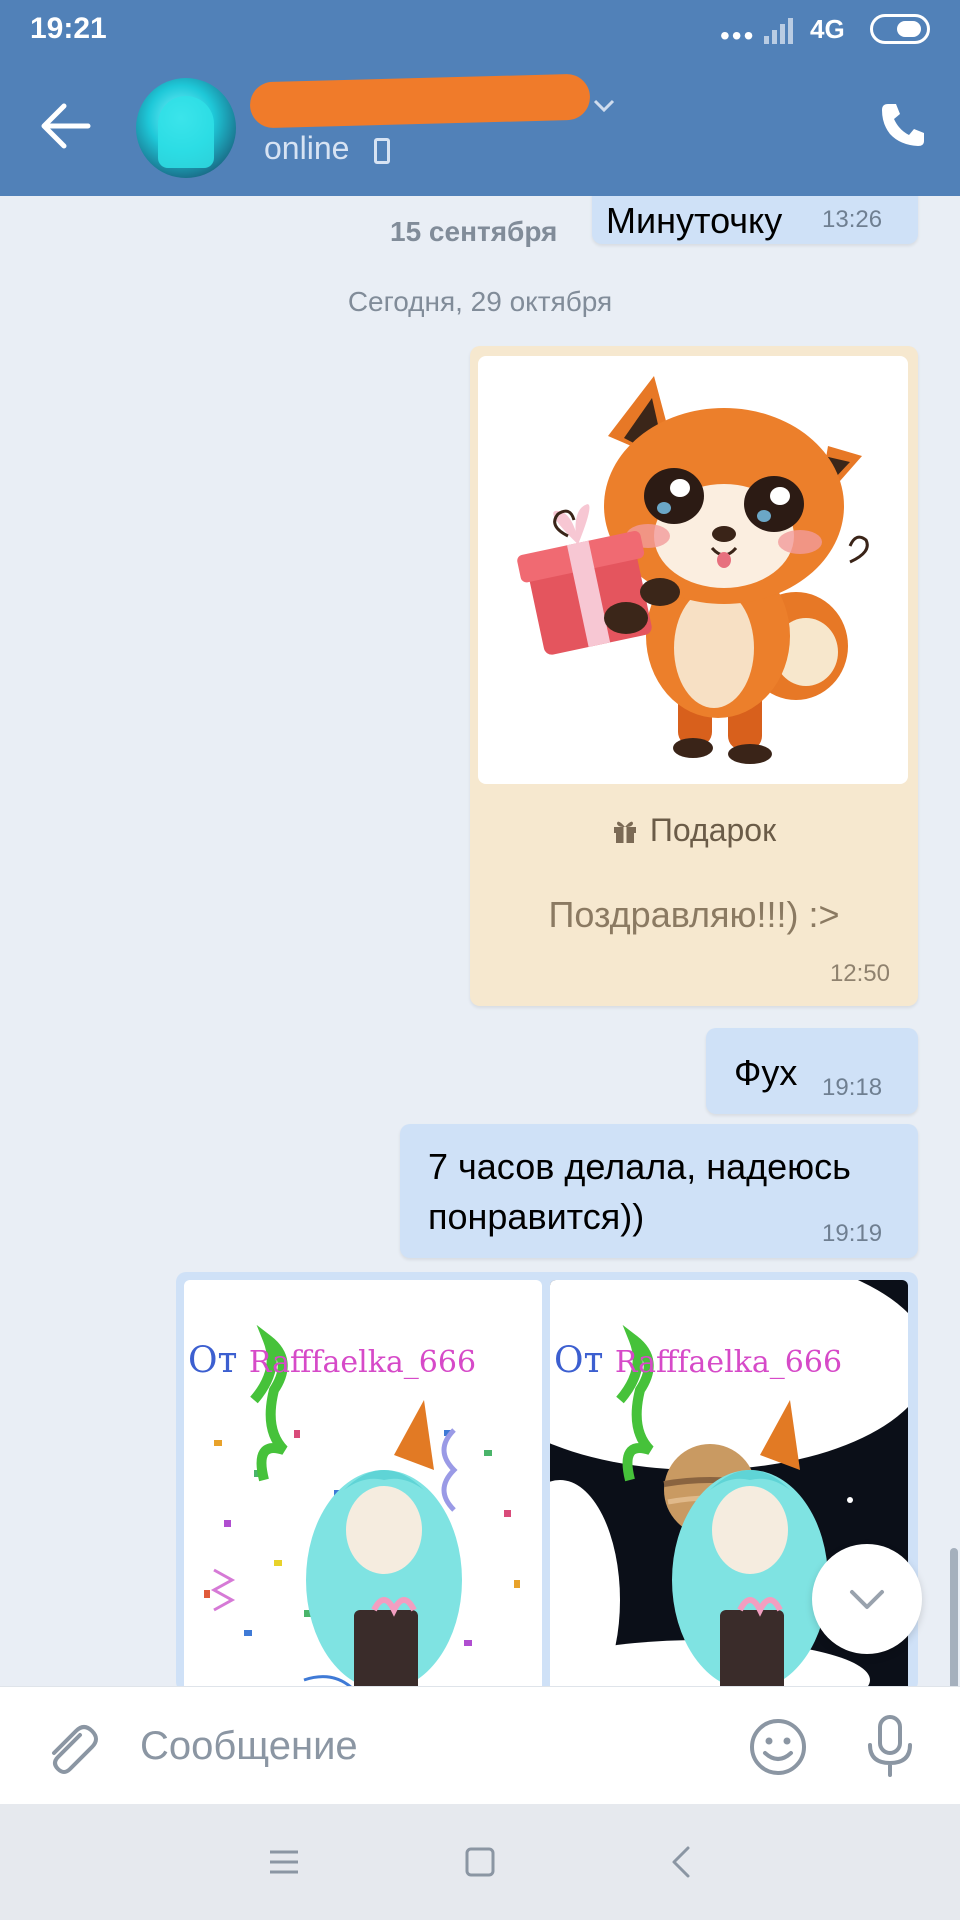 The width and height of the screenshot is (960, 1920). Describe the element at coordinates (903, 125) in the screenshot. I see `phone-call-icon` at that location.